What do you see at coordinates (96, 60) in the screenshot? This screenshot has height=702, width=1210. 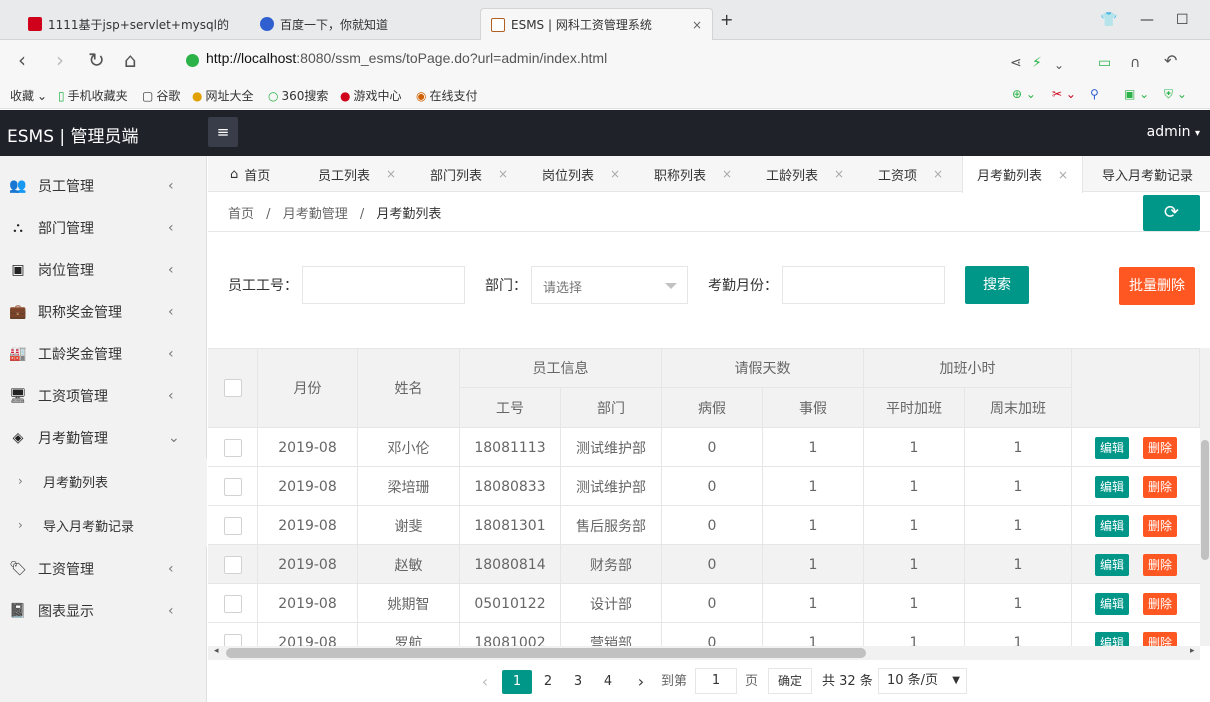 I see `reload-icon: ↻` at bounding box center [96, 60].